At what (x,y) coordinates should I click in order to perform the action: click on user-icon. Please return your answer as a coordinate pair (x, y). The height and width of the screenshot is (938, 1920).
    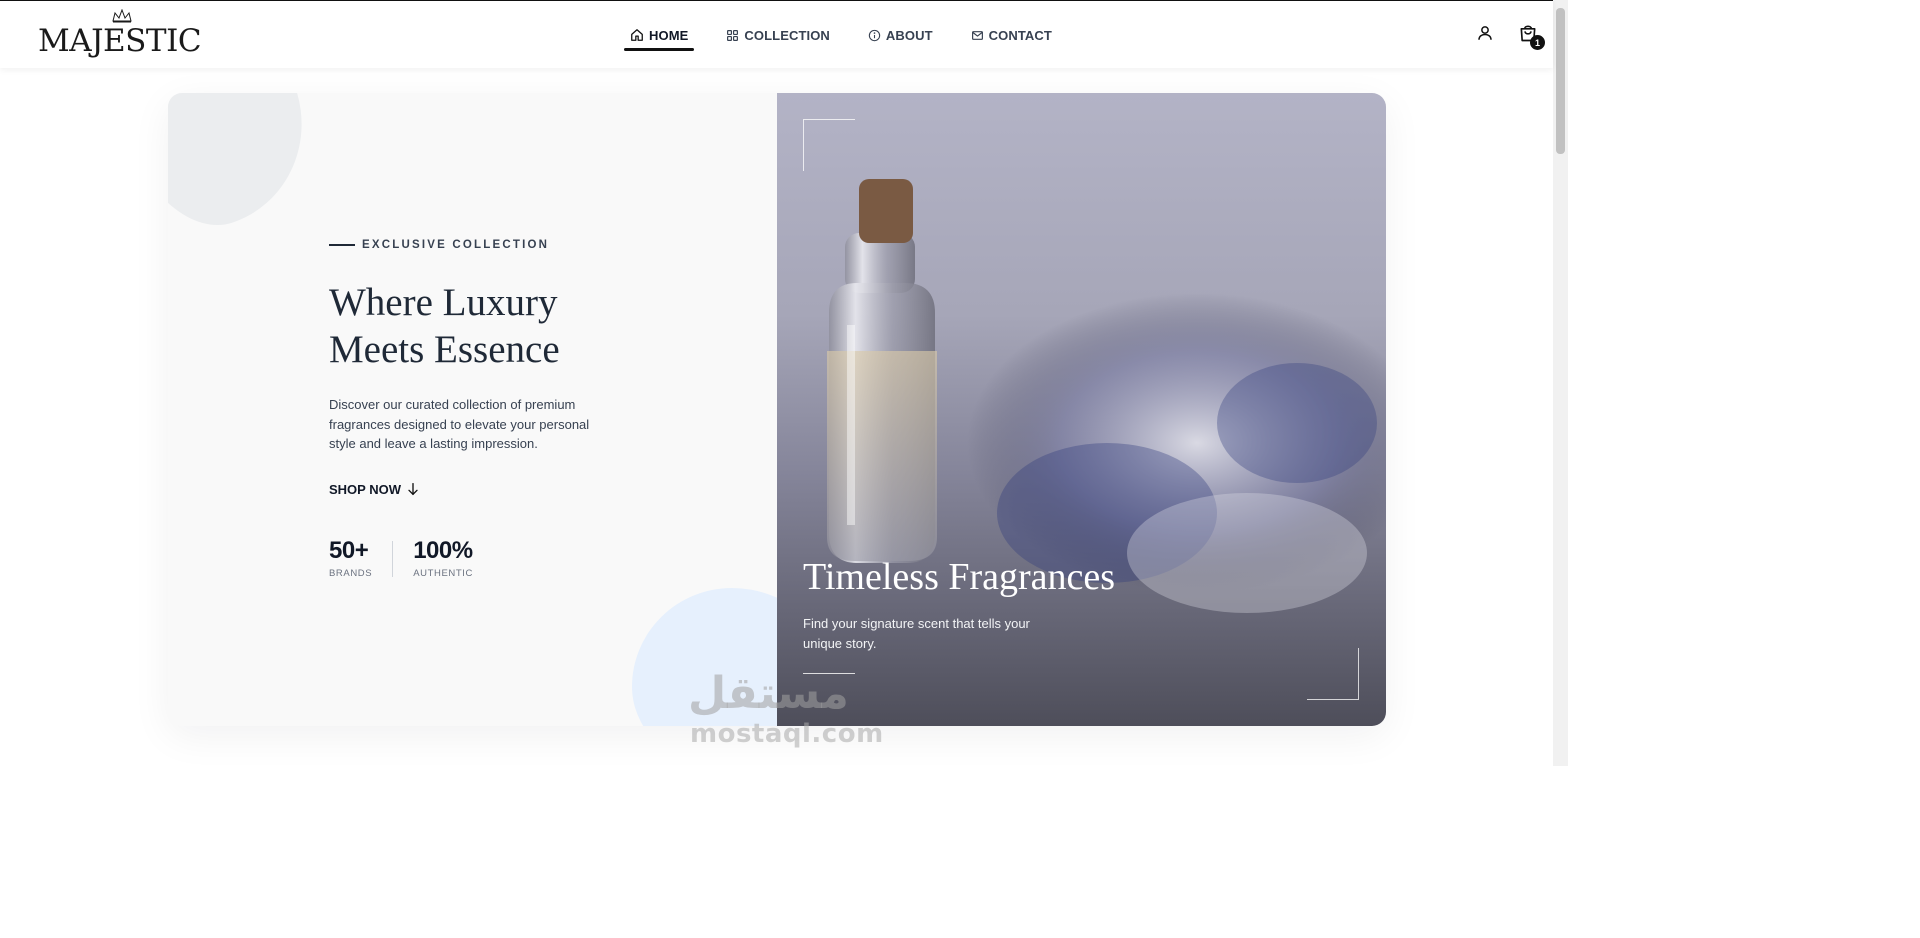
    Looking at the image, I should click on (1485, 33).